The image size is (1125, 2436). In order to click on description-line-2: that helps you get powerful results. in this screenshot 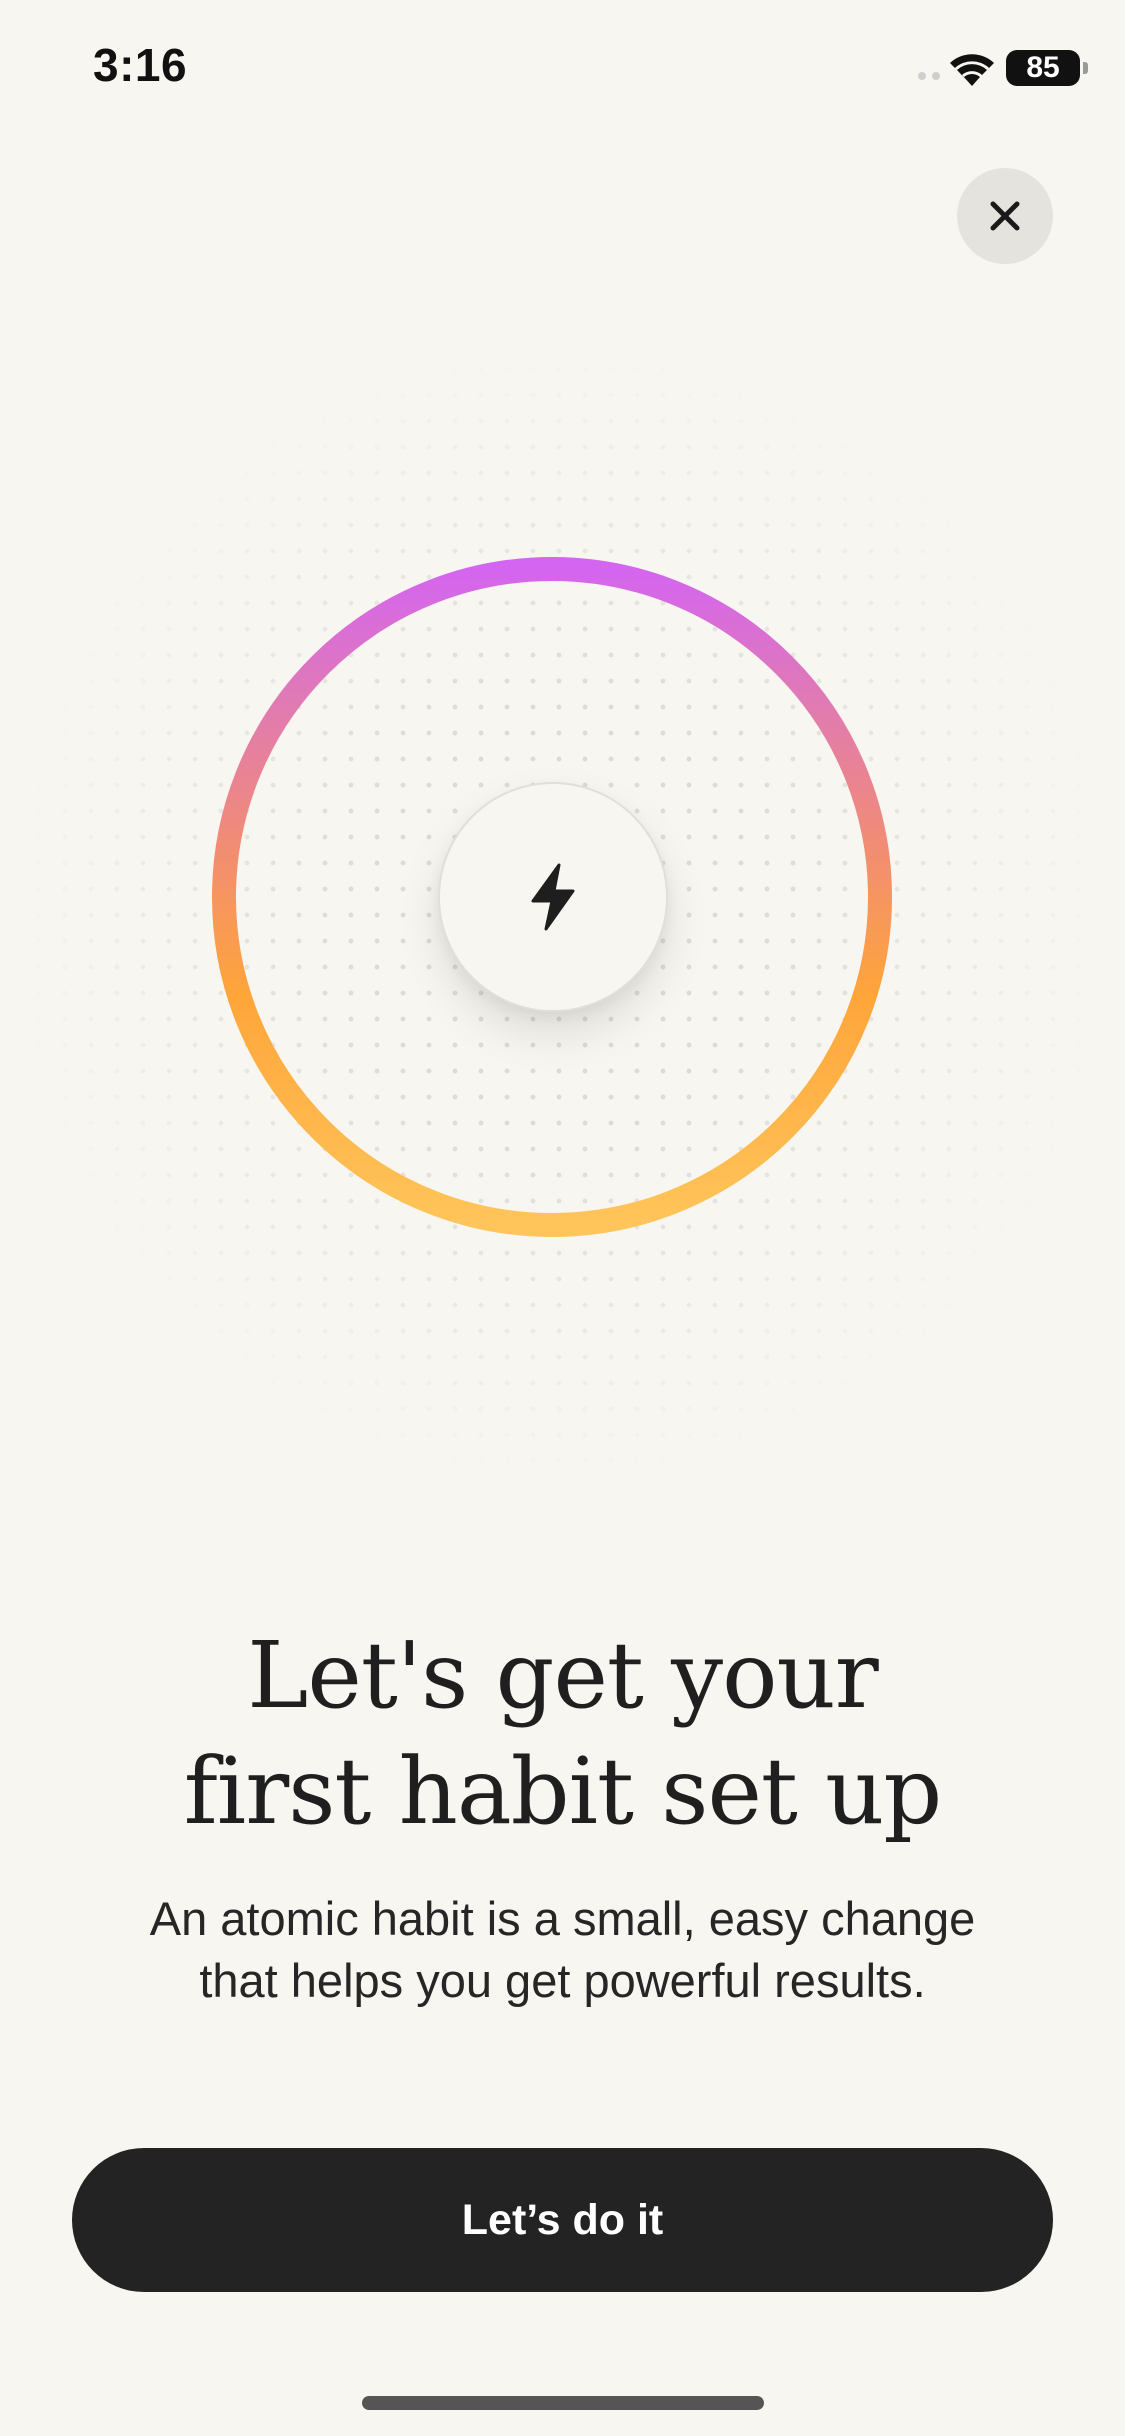, I will do `click(562, 1980)`.